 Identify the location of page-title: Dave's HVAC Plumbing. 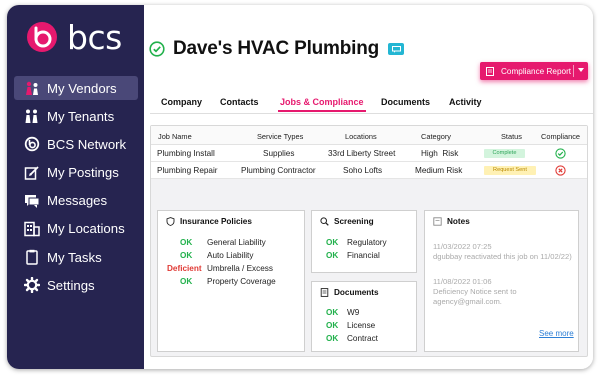
(276, 48).